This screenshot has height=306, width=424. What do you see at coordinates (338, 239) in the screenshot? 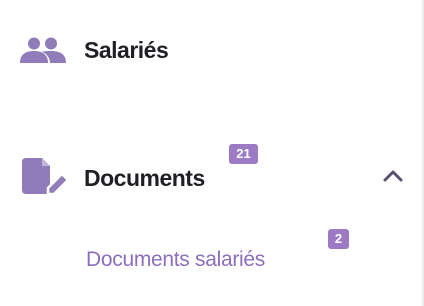
I see `count-badge: 2` at bounding box center [338, 239].